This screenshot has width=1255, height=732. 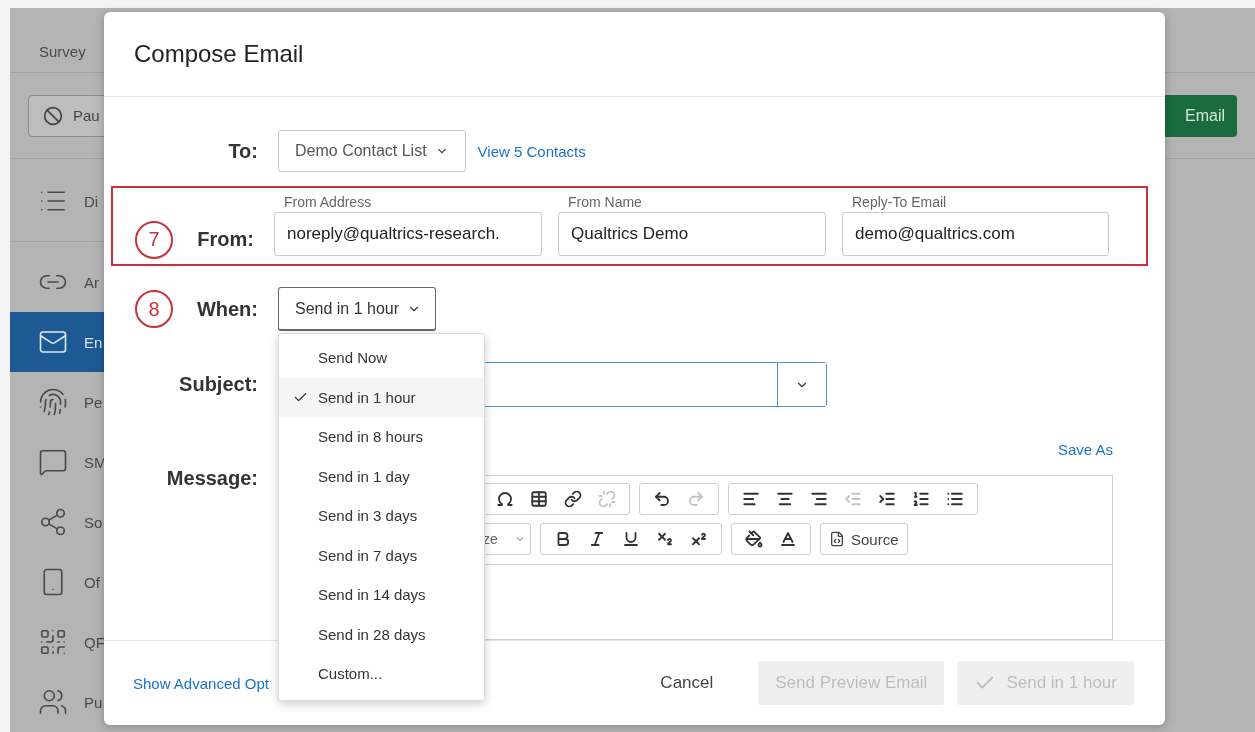 I want to click on from-label: From:, so click(x=225, y=239).